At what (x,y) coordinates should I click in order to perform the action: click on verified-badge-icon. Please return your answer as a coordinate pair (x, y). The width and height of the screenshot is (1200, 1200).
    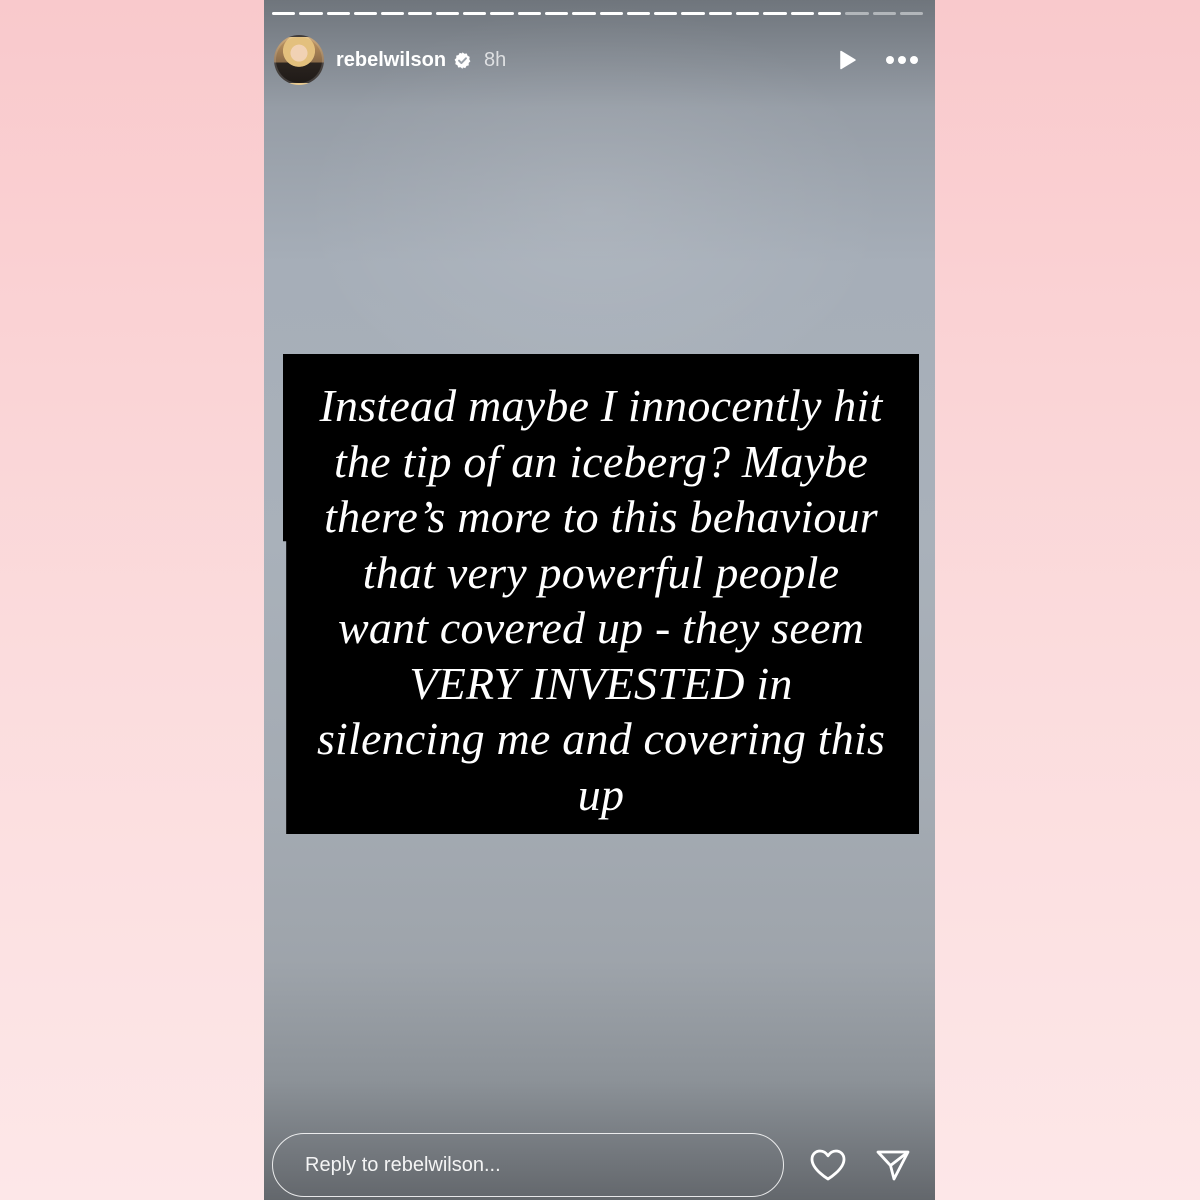
    Looking at the image, I should click on (462, 60).